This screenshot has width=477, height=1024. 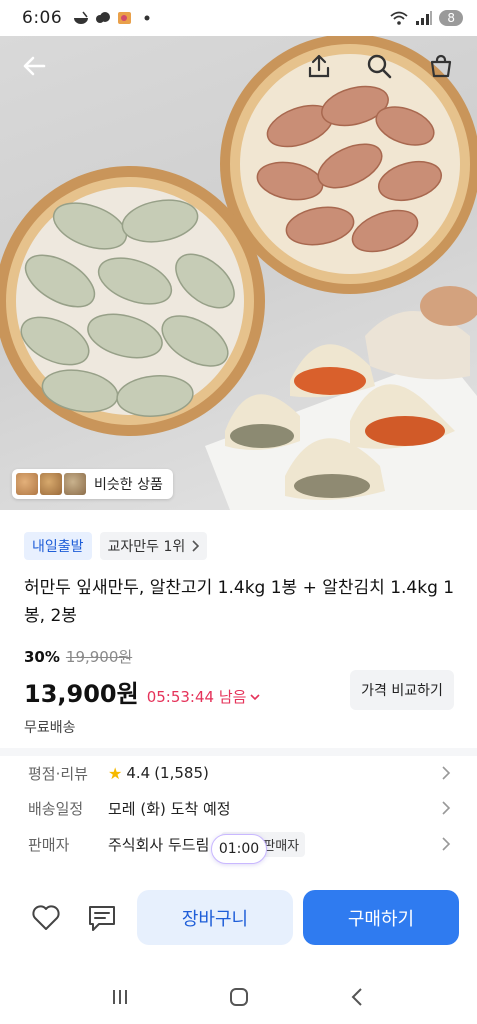 I want to click on chat-icon, so click(x=102, y=918).